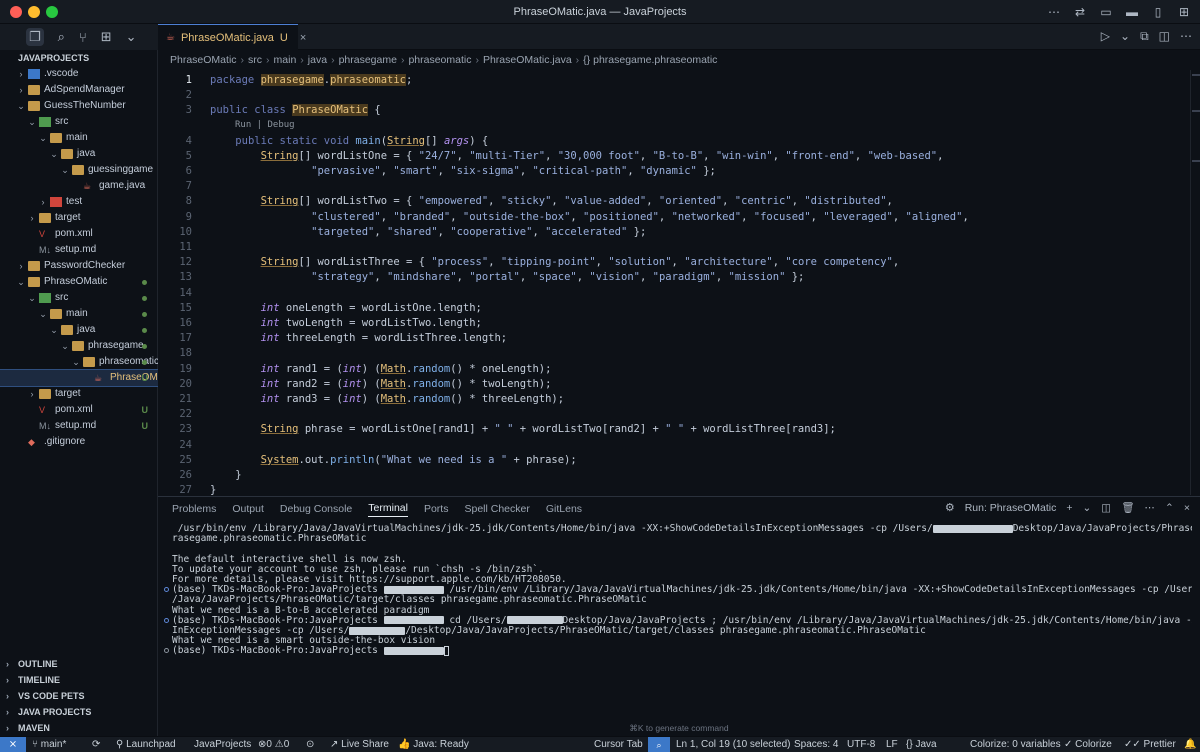  I want to click on toggle-panel-icon: ▬, so click(1132, 12).